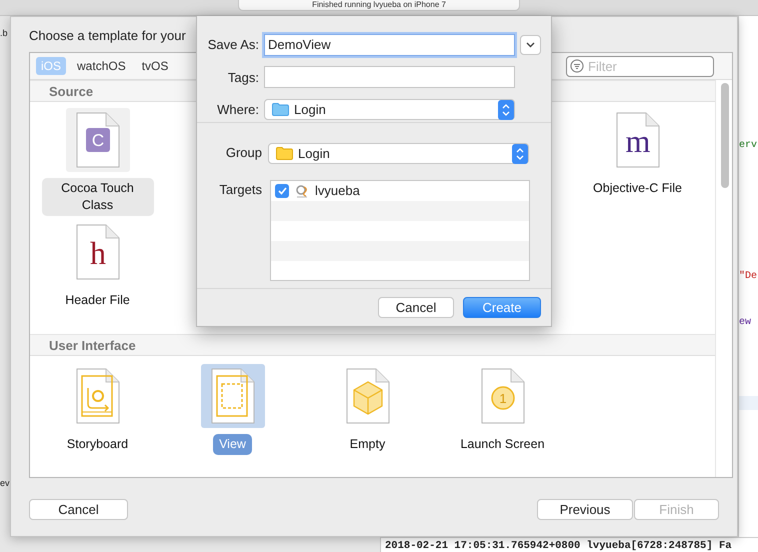 This screenshot has height=552, width=758. What do you see at coordinates (101, 66) in the screenshot?
I see `platform-tab: watchOS` at bounding box center [101, 66].